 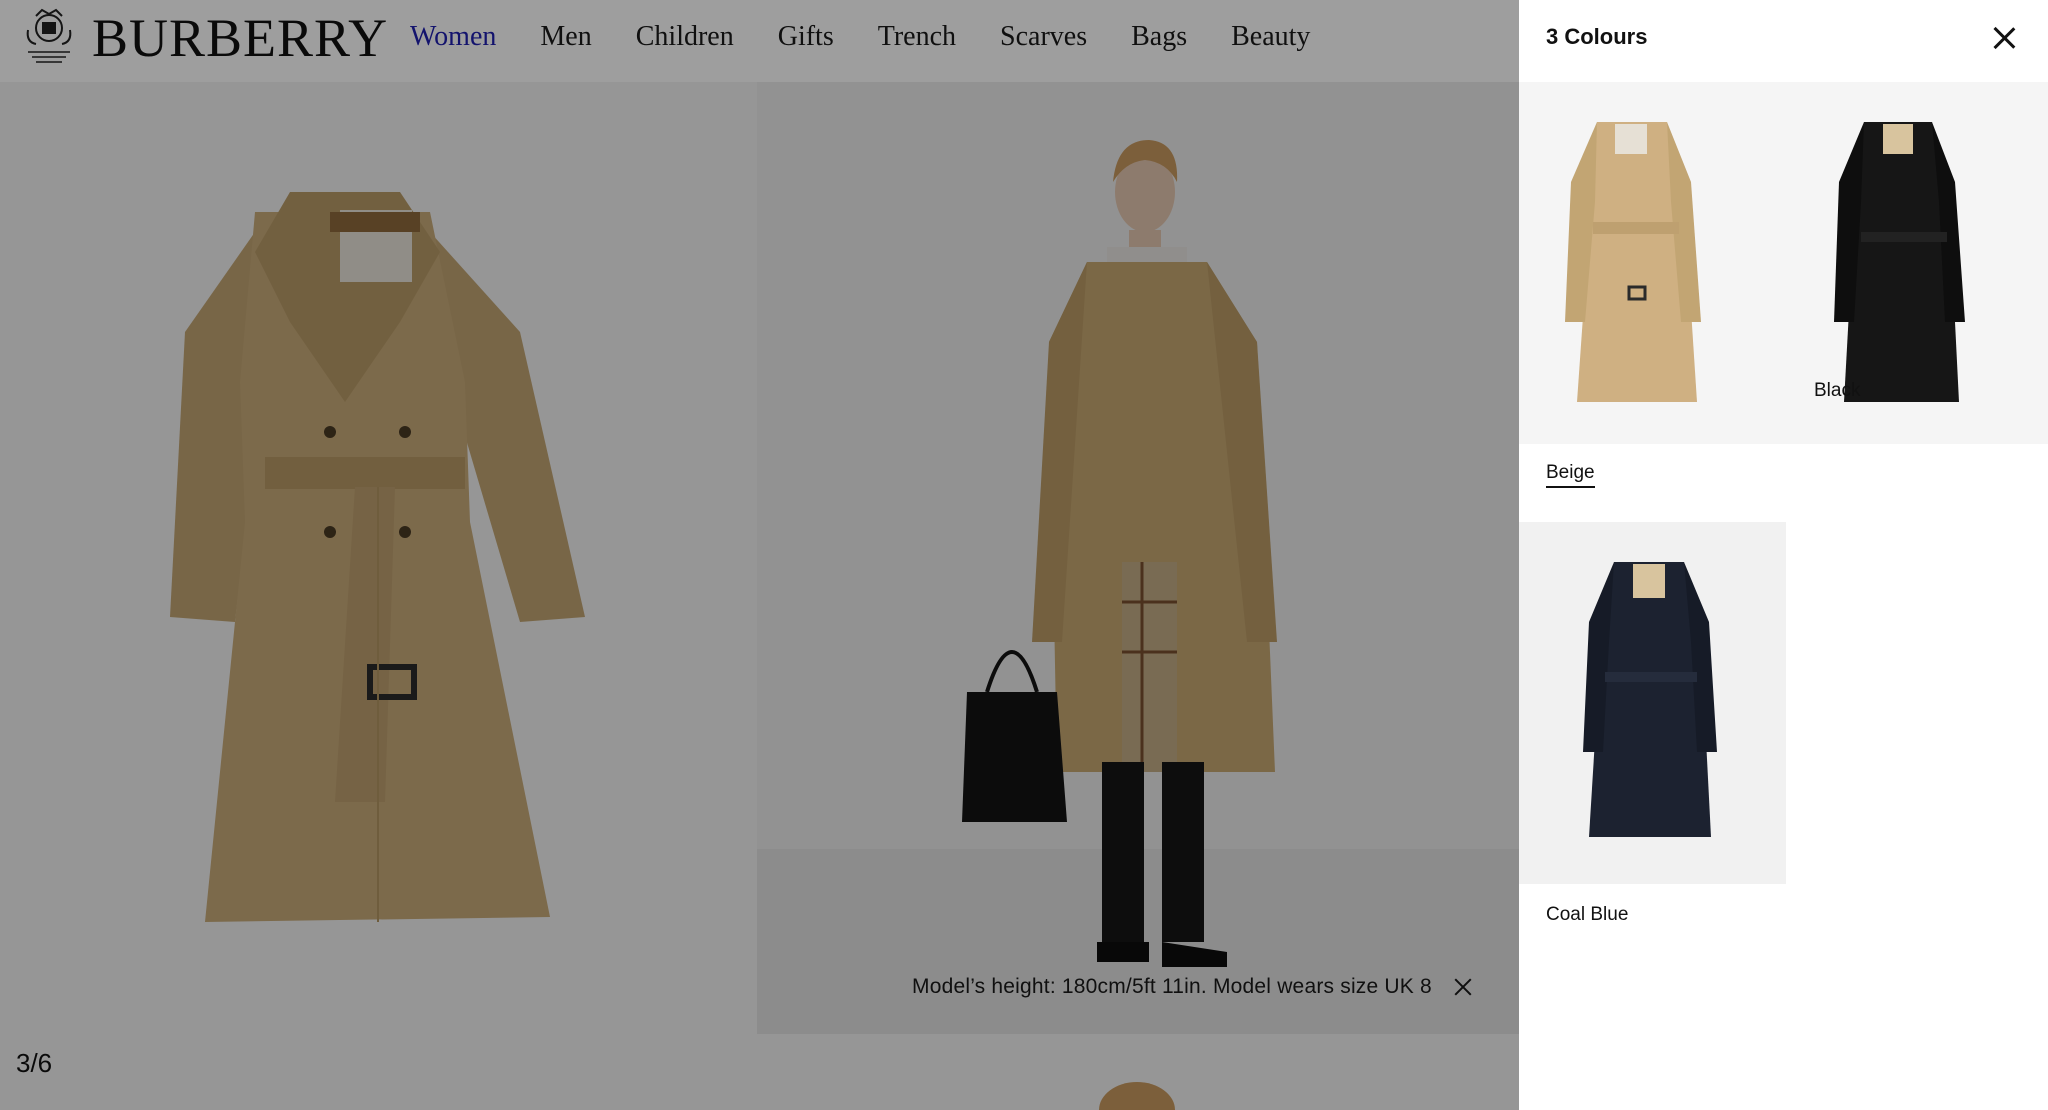 I want to click on swatch-label-coal-blue: Coal Blue, so click(x=1587, y=914).